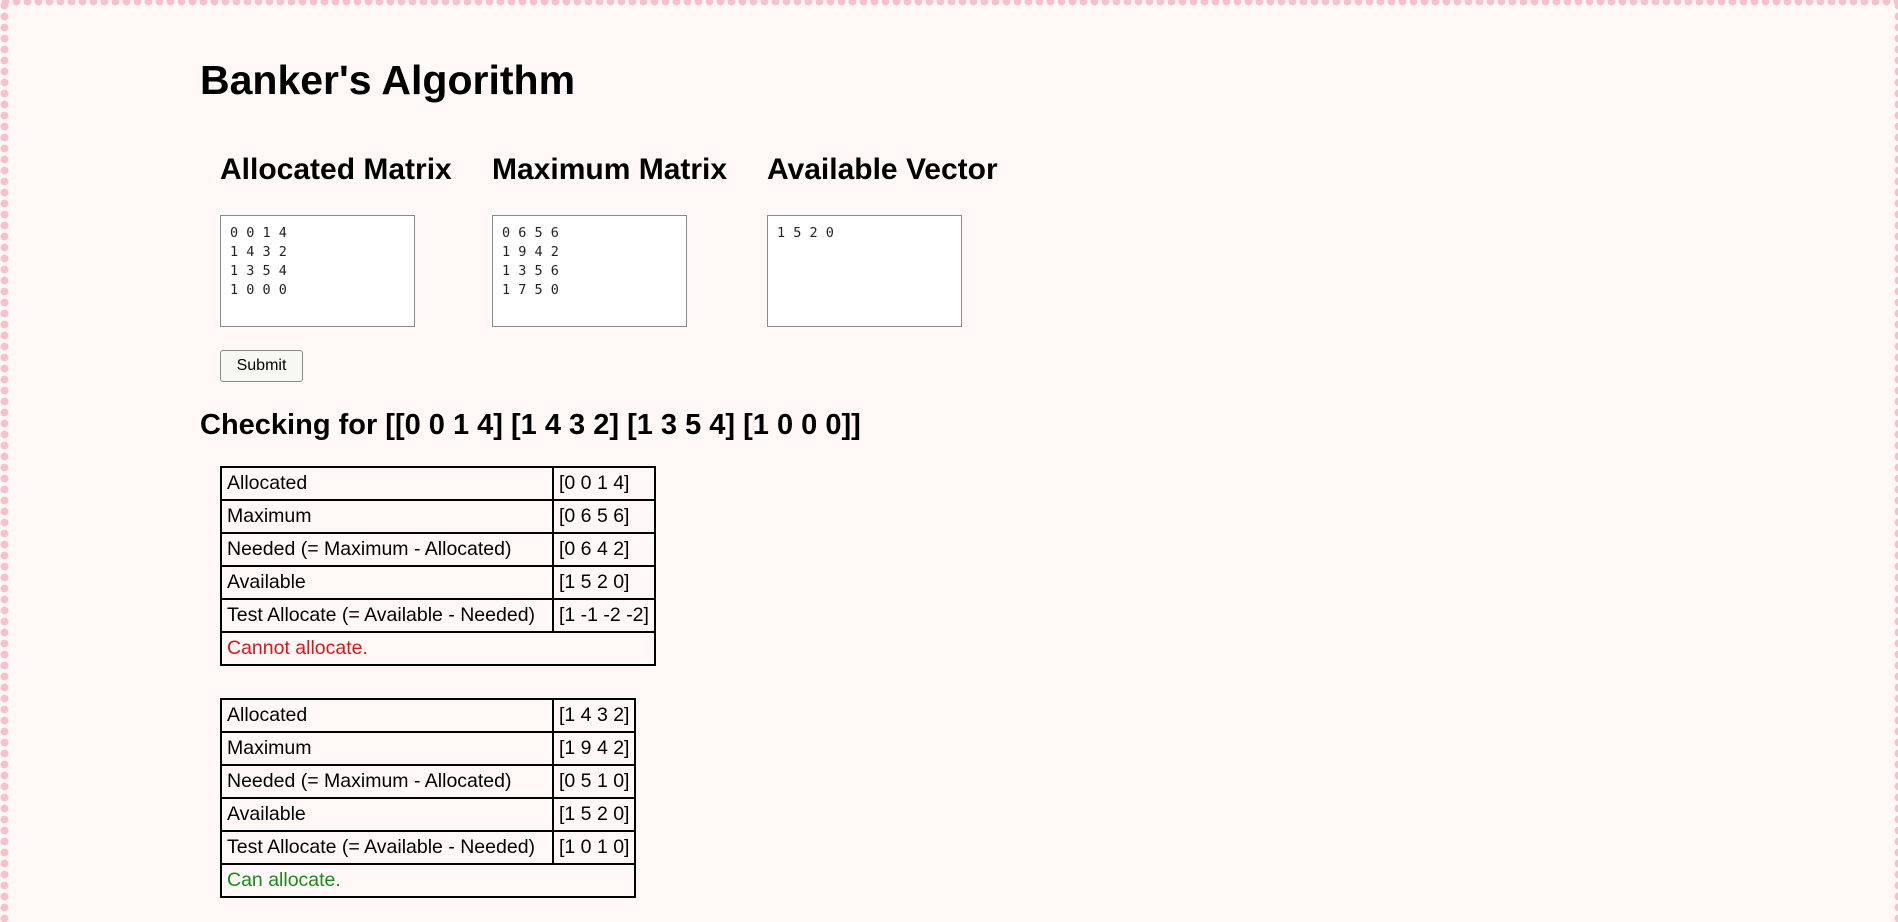 The height and width of the screenshot is (922, 1898). I want to click on table-row: Maximum [1 9 4 2], so click(428, 748).